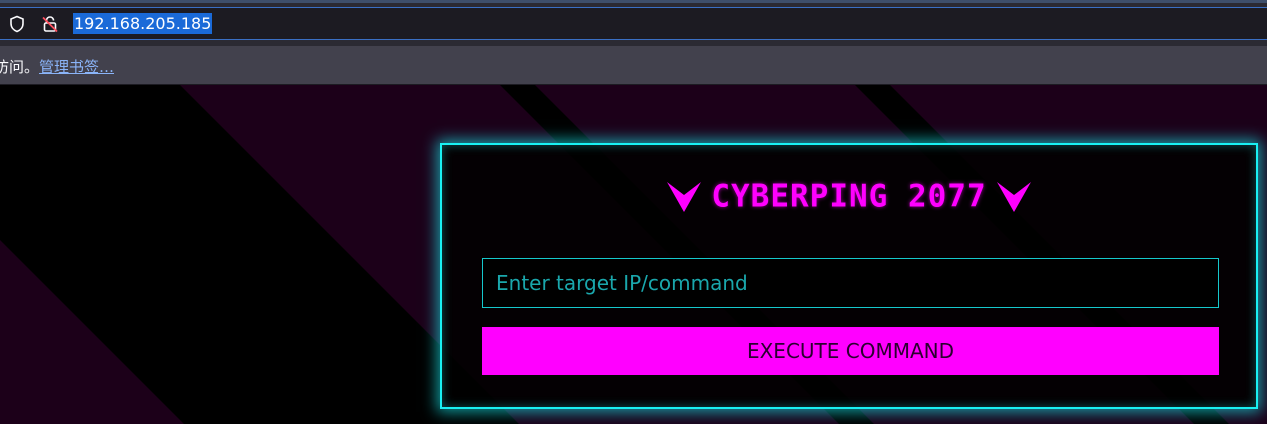  What do you see at coordinates (143, 23) in the screenshot?
I see `url-text: 192.168.205.185` at bounding box center [143, 23].